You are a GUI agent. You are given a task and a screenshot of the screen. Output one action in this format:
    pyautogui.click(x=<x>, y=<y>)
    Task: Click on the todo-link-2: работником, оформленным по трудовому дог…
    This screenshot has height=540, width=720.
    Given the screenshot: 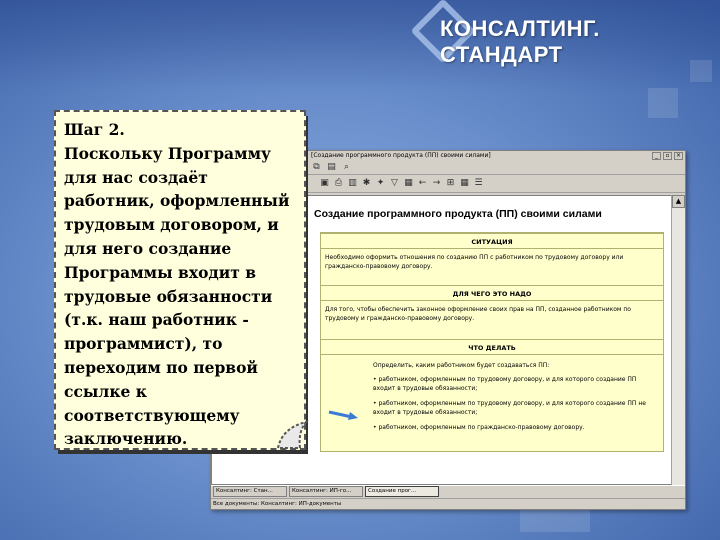 What is the action you would take?
    pyautogui.click(x=515, y=408)
    